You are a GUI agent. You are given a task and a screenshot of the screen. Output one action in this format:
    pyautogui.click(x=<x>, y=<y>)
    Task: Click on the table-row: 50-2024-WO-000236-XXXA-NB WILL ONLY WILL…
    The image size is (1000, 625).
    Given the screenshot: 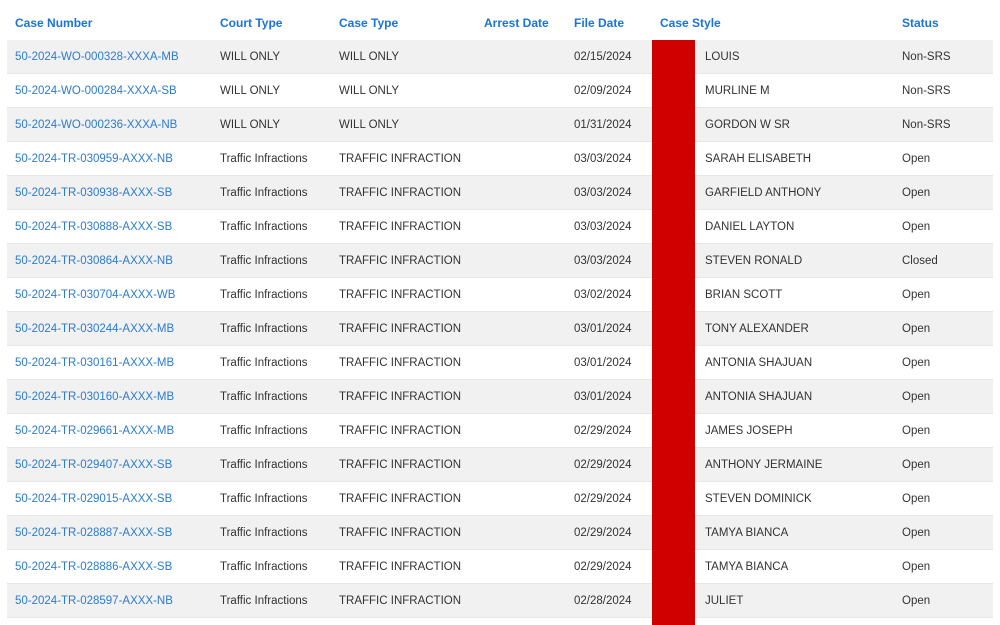 What is the action you would take?
    pyautogui.click(x=500, y=124)
    